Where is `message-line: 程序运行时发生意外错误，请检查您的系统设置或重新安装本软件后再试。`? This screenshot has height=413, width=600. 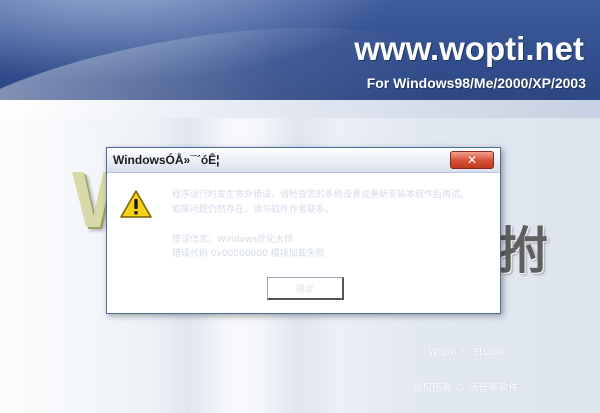 message-line: 程序运行时发生意外错误，请检查您的系统设置或重新安装本软件后再试。 is located at coordinates (321, 195).